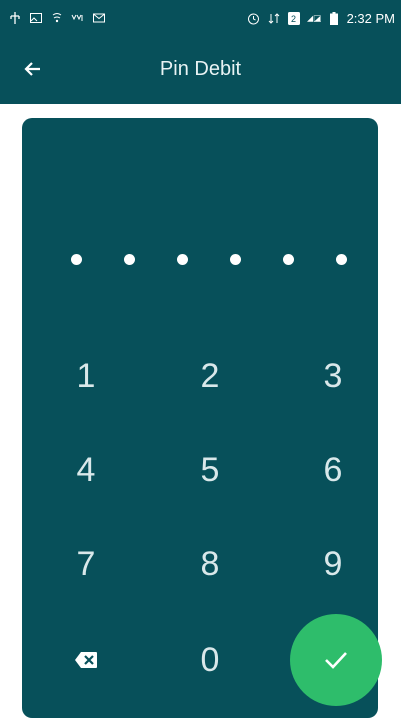  I want to click on backspace-button, so click(86, 660).